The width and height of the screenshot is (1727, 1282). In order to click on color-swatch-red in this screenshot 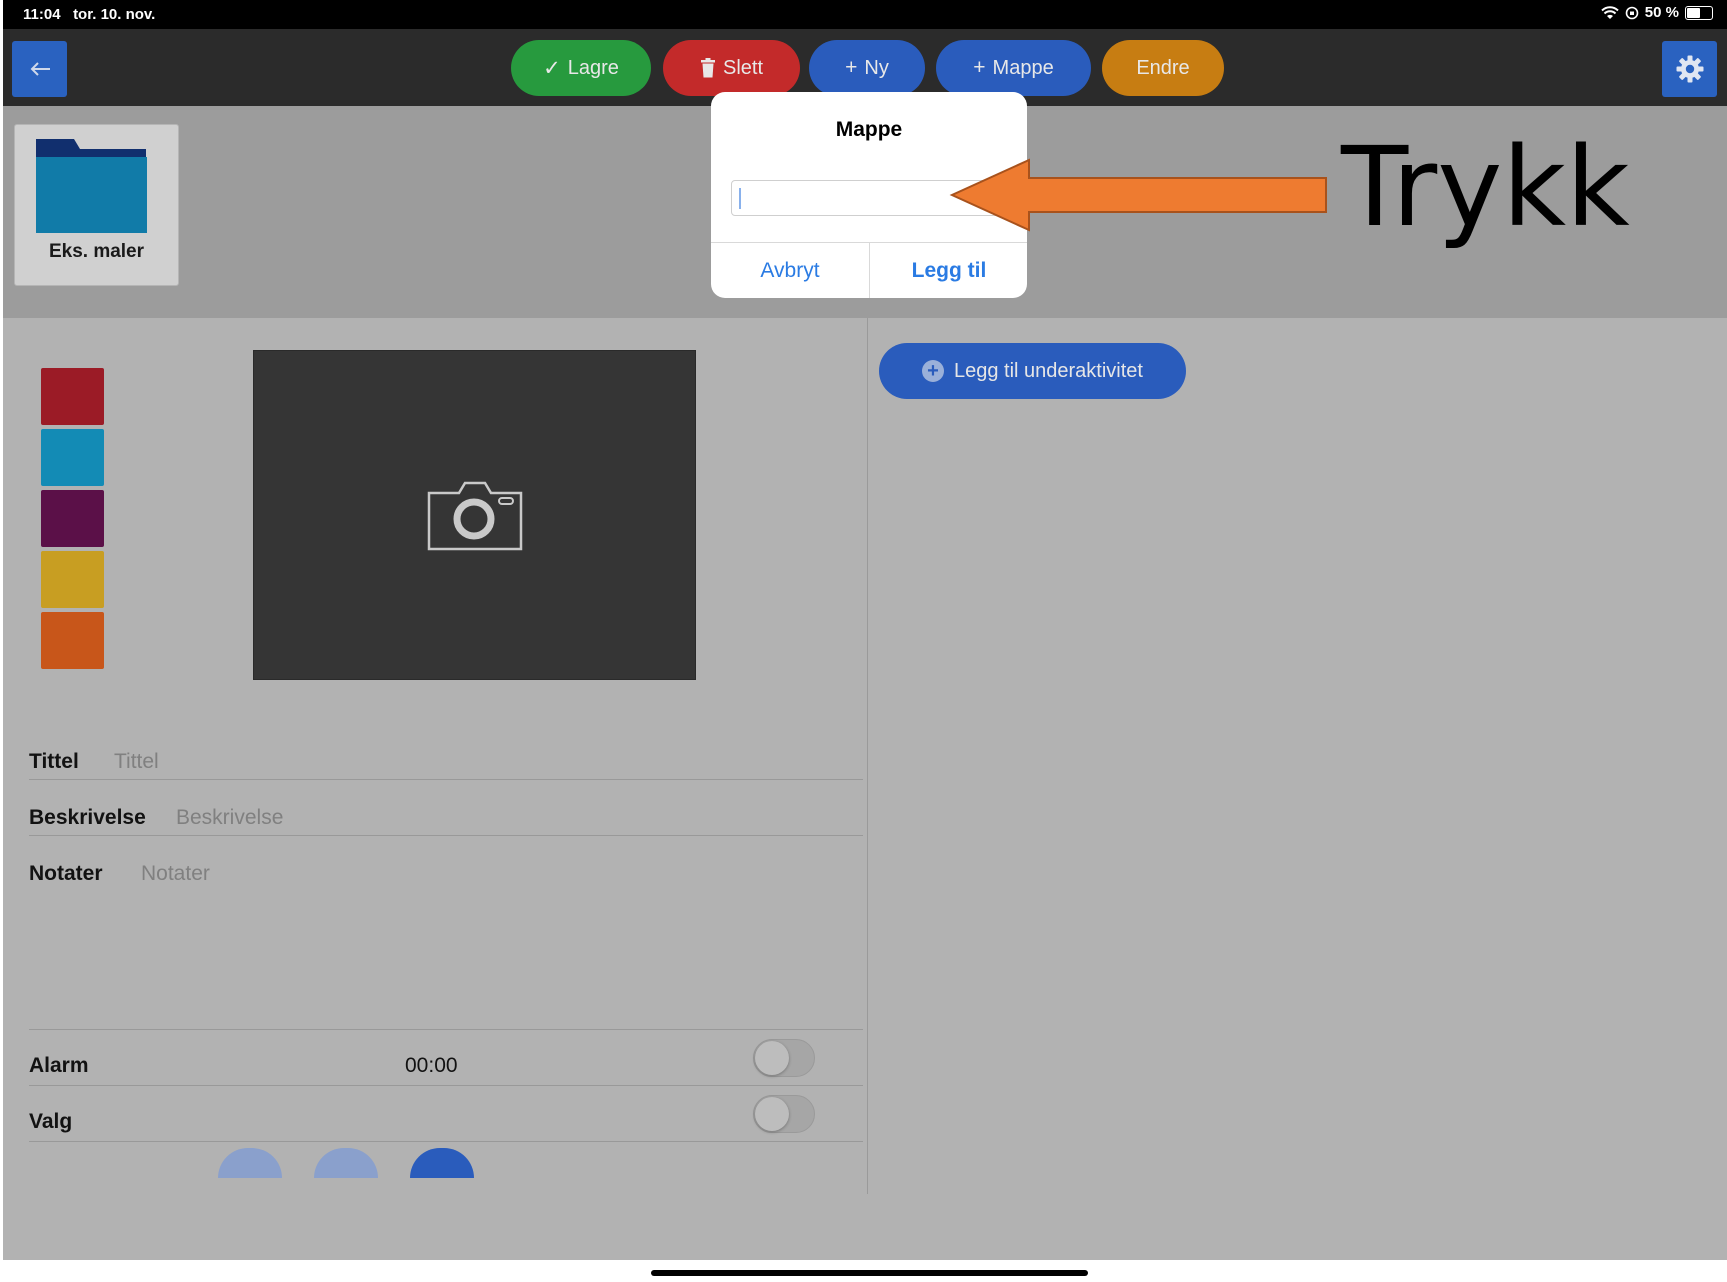, I will do `click(72, 396)`.